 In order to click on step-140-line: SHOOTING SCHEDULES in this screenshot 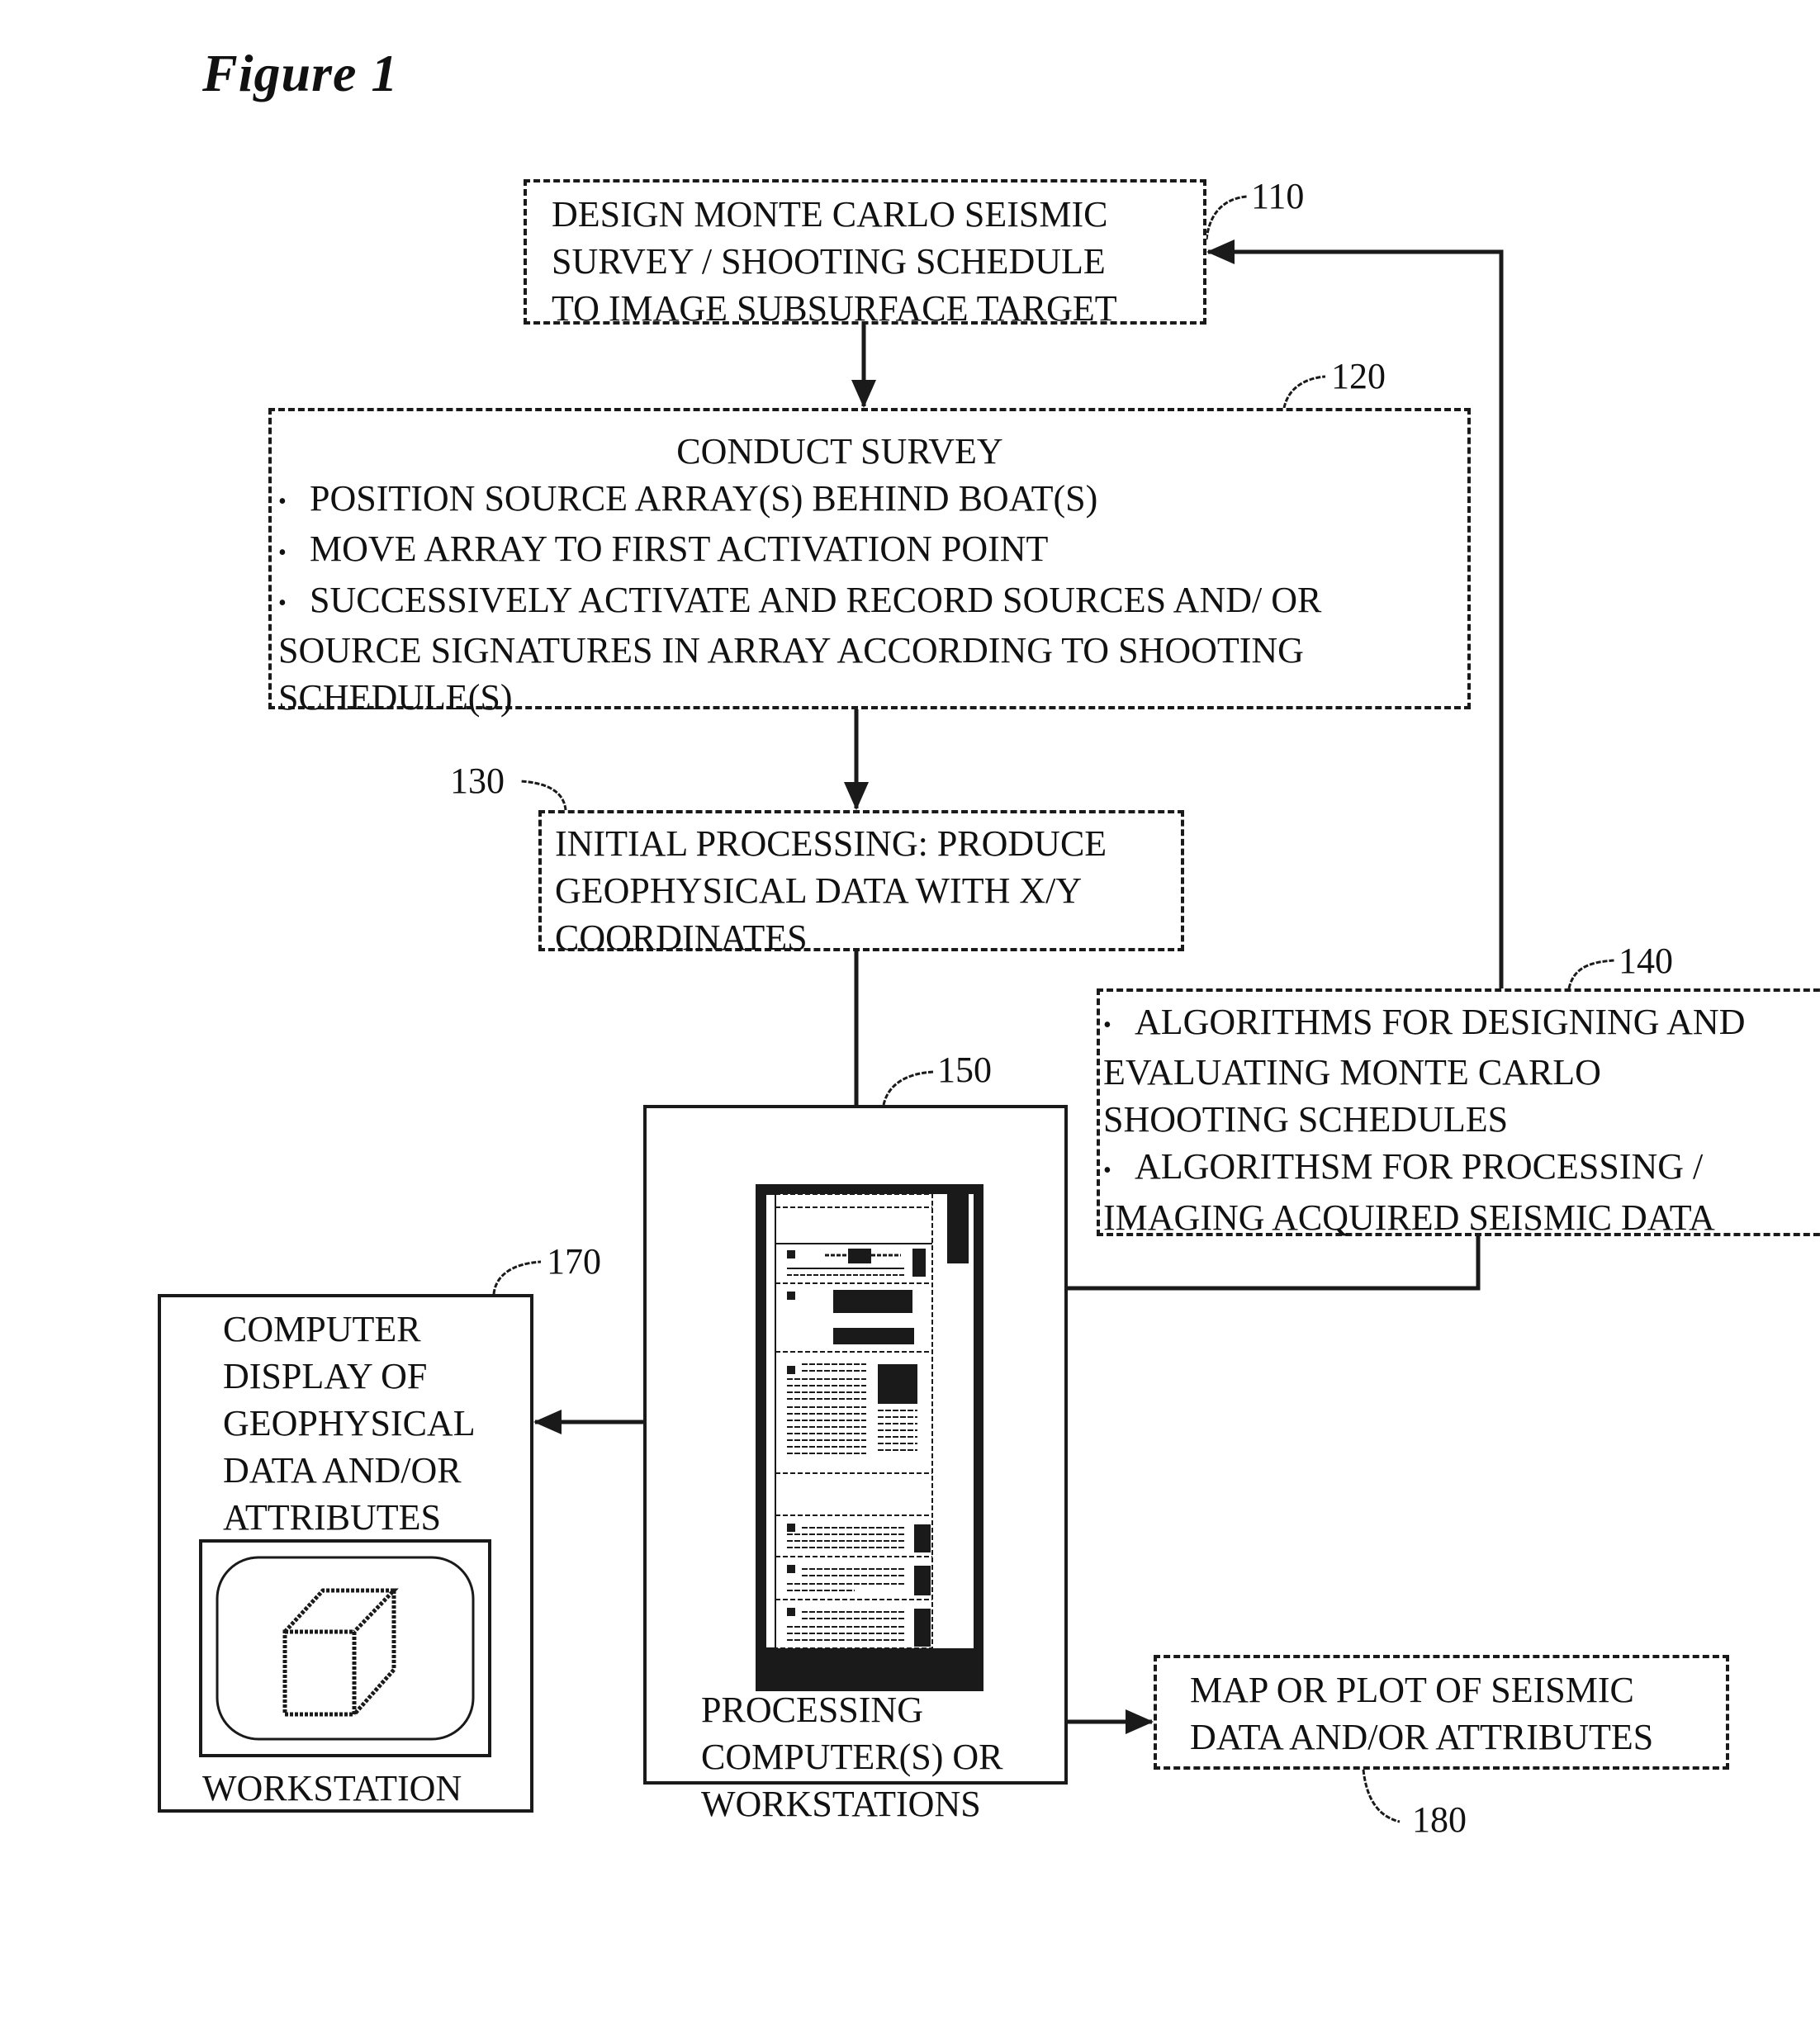, I will do `click(1306, 1119)`.